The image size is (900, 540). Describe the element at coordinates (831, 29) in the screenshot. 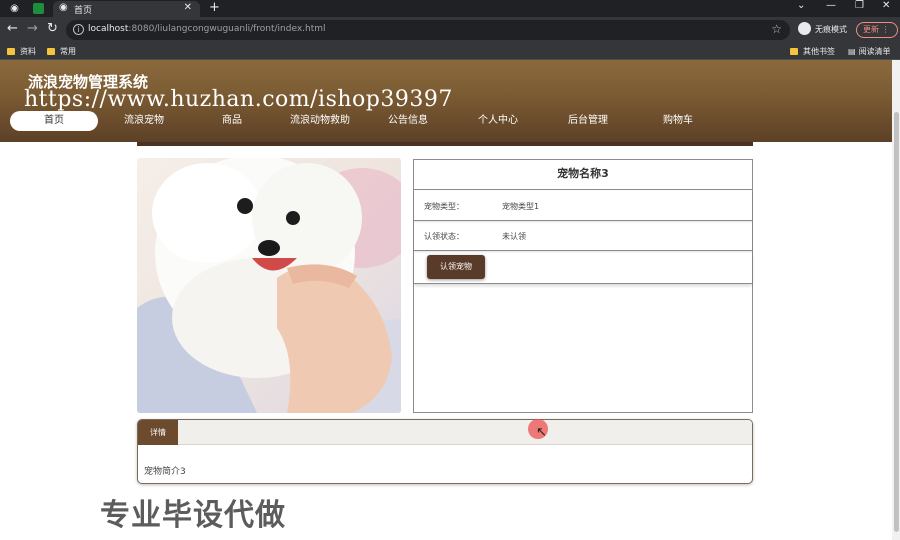

I see `incognito-label: 无痕模式` at that location.